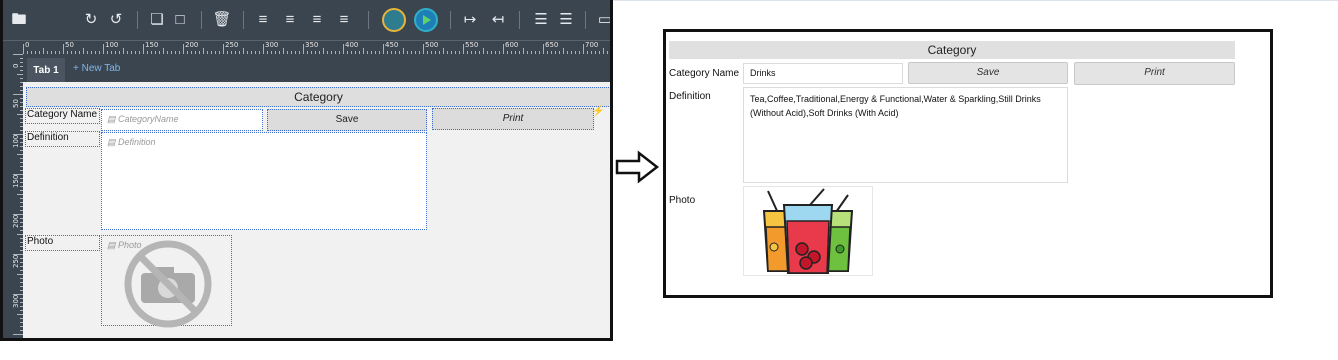  Describe the element at coordinates (312, 45) in the screenshot. I see `ruler-label: 350` at that location.